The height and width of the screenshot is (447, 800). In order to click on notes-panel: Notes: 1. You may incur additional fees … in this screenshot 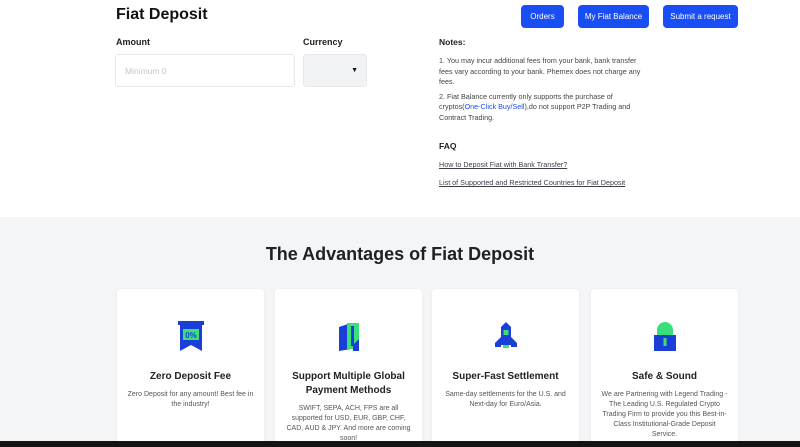, I will do `click(544, 82)`.